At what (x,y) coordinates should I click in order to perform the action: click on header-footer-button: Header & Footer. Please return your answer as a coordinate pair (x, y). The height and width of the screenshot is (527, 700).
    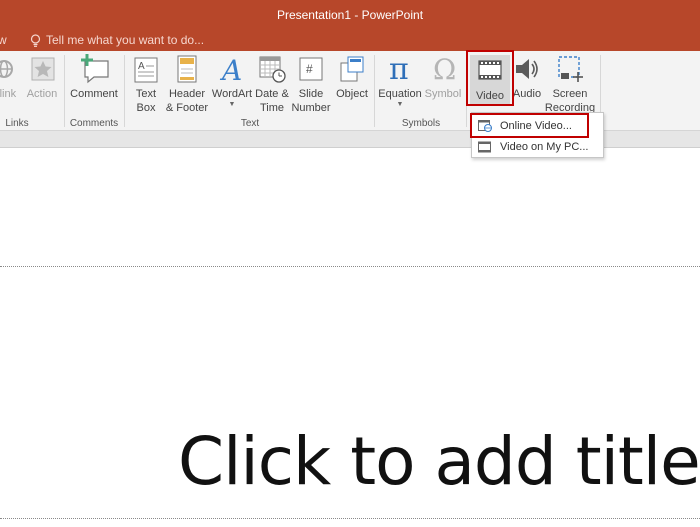
    Looking at the image, I should click on (187, 84).